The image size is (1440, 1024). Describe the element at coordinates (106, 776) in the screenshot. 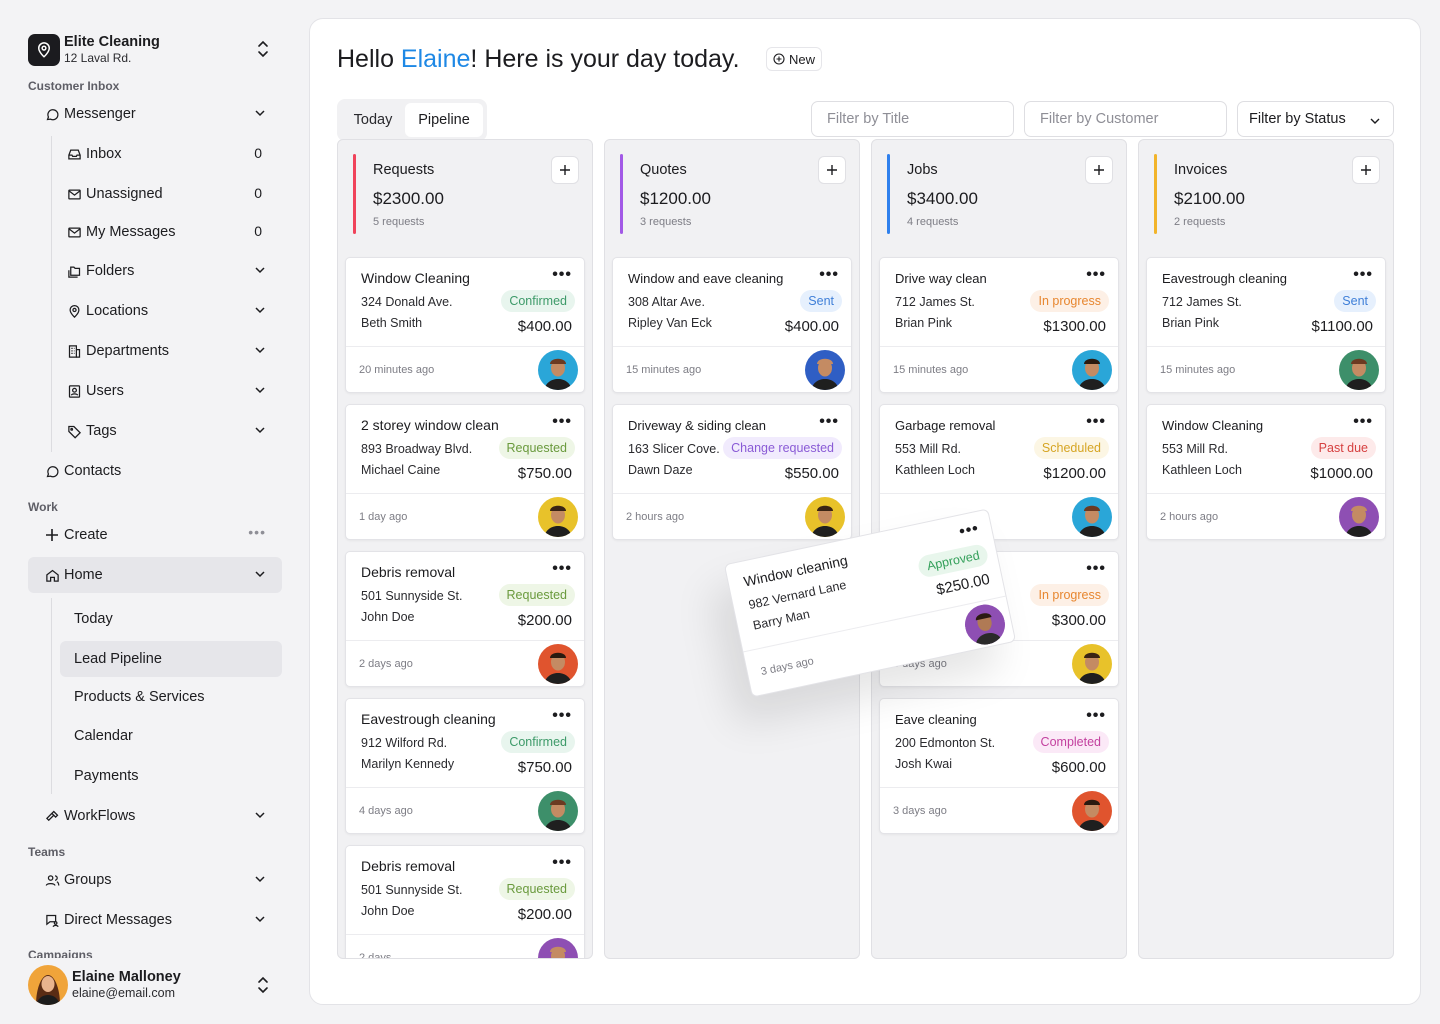

I see `sidebar-item-payments: Payments` at that location.